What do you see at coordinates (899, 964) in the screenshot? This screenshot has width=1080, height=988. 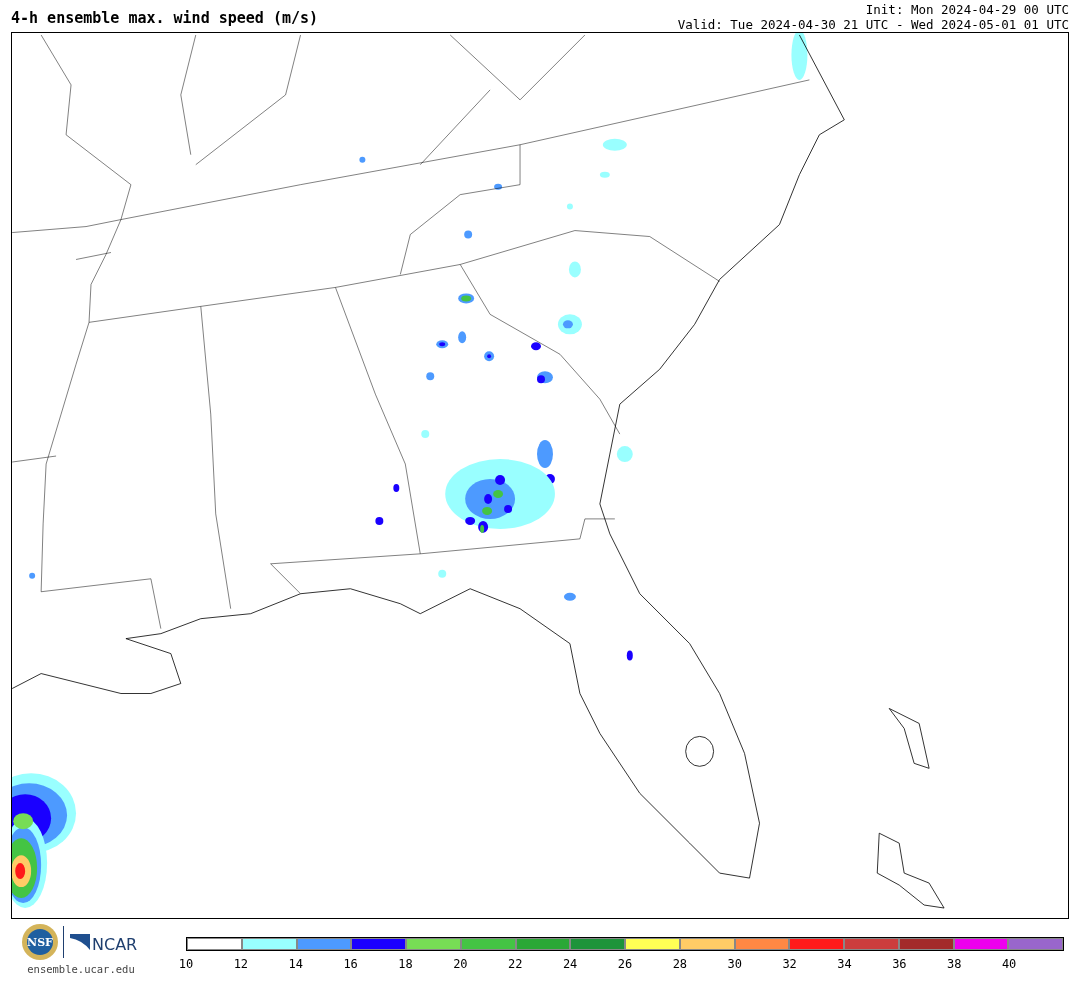 I see `colorbar-tick-label: 36` at bounding box center [899, 964].